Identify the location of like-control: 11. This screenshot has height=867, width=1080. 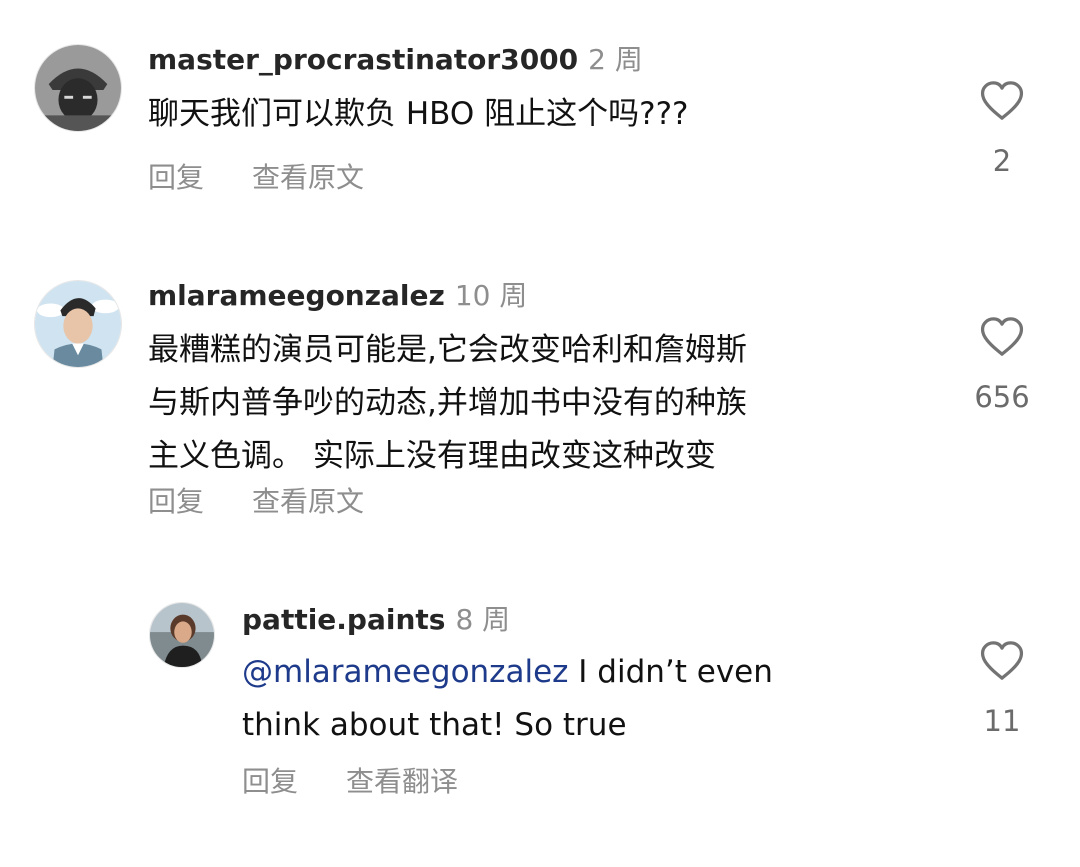
(1002, 689).